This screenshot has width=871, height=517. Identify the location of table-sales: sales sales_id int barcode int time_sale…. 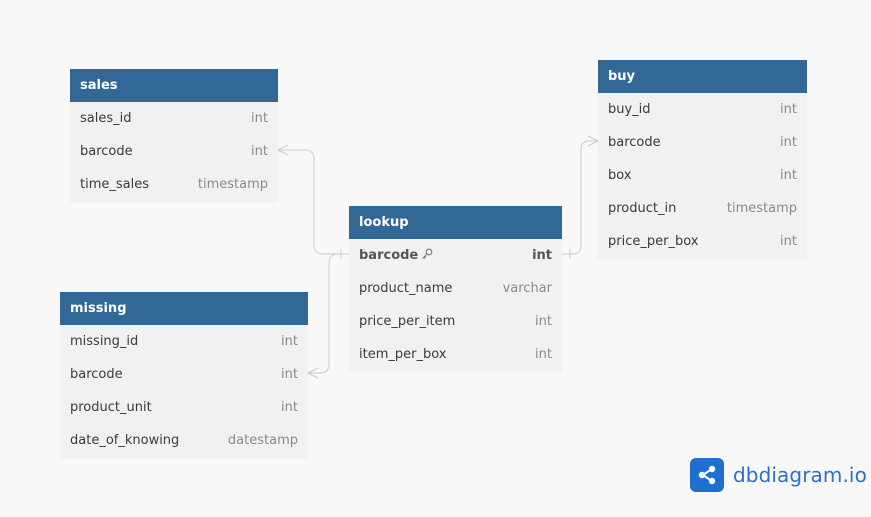
(174, 135).